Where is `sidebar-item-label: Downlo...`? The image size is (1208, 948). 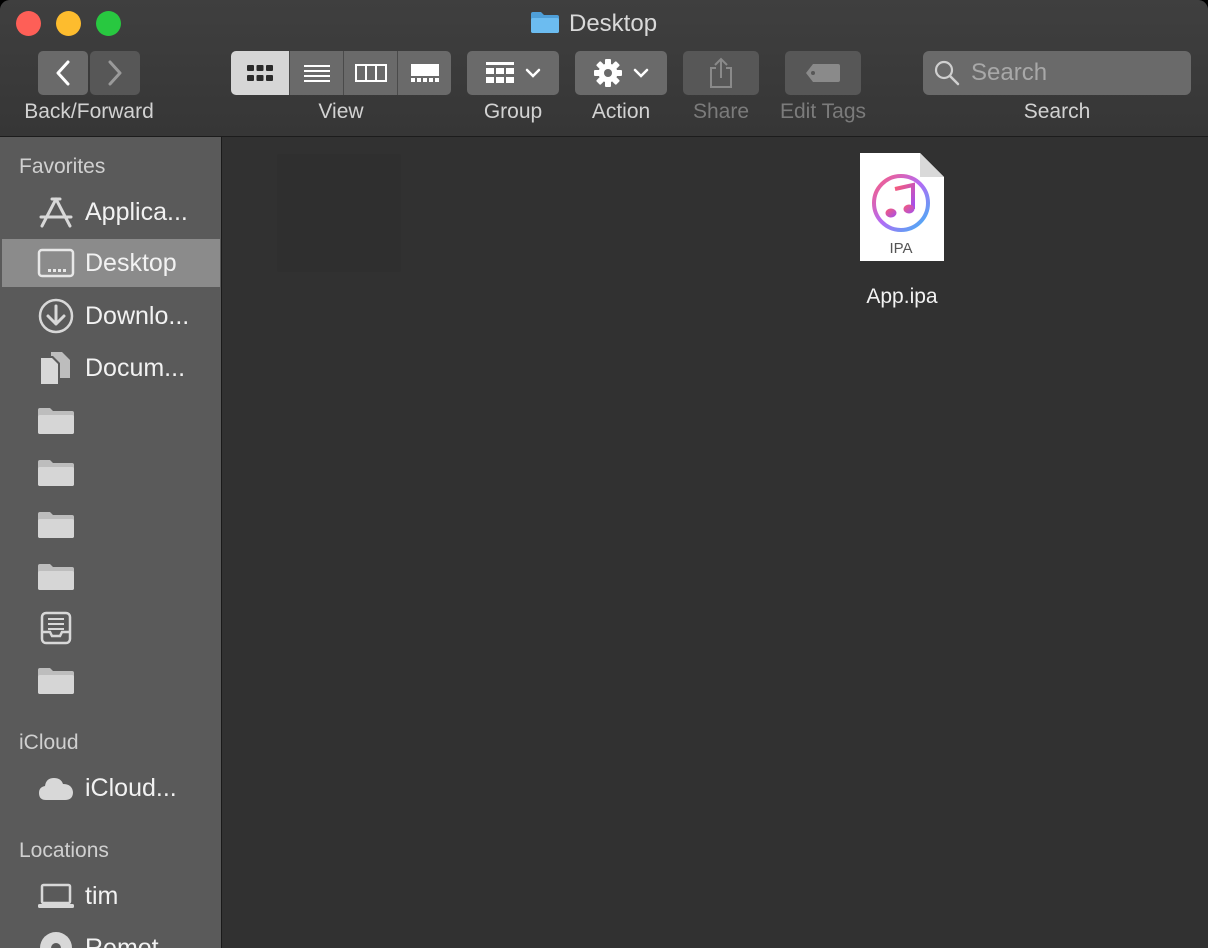 sidebar-item-label: Downlo... is located at coordinates (137, 315).